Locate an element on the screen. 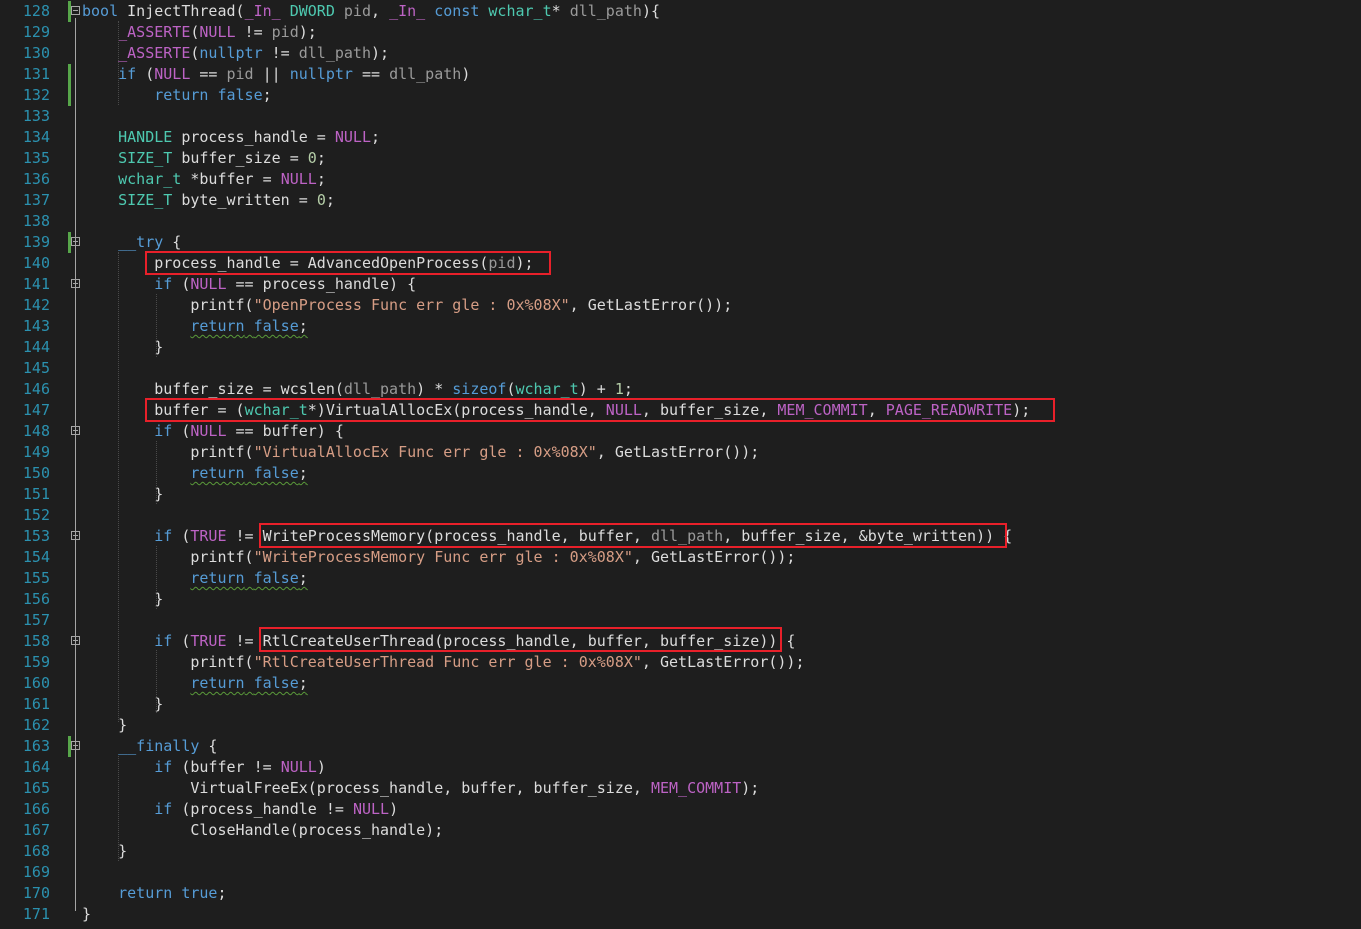 The height and width of the screenshot is (929, 1361). code-line: 137 SIZE_T byte_written = 0; is located at coordinates (680, 200).